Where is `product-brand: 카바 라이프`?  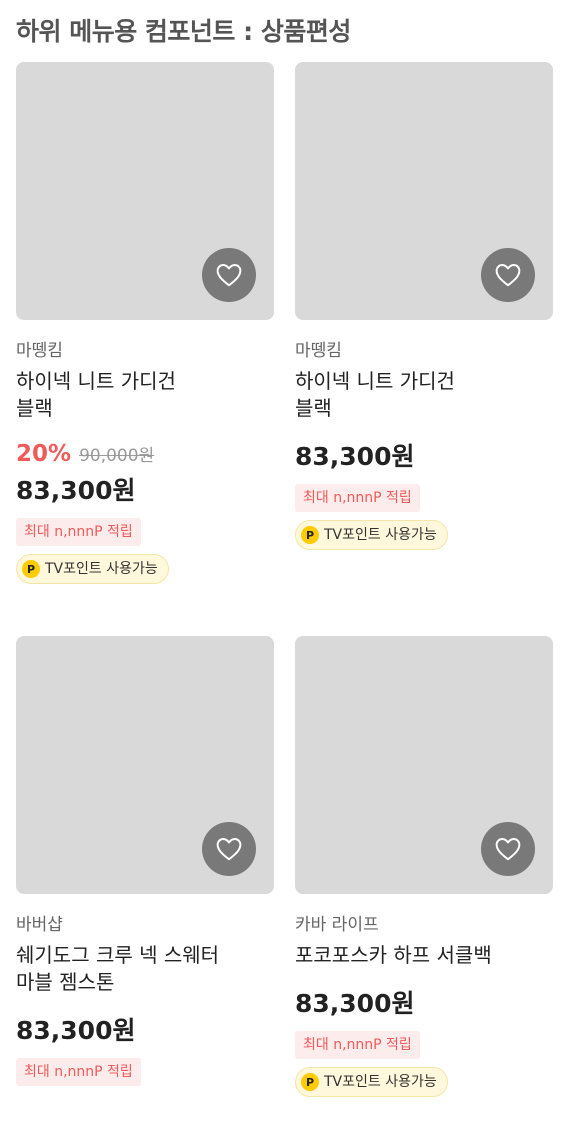 product-brand: 카바 라이프 is located at coordinates (337, 925).